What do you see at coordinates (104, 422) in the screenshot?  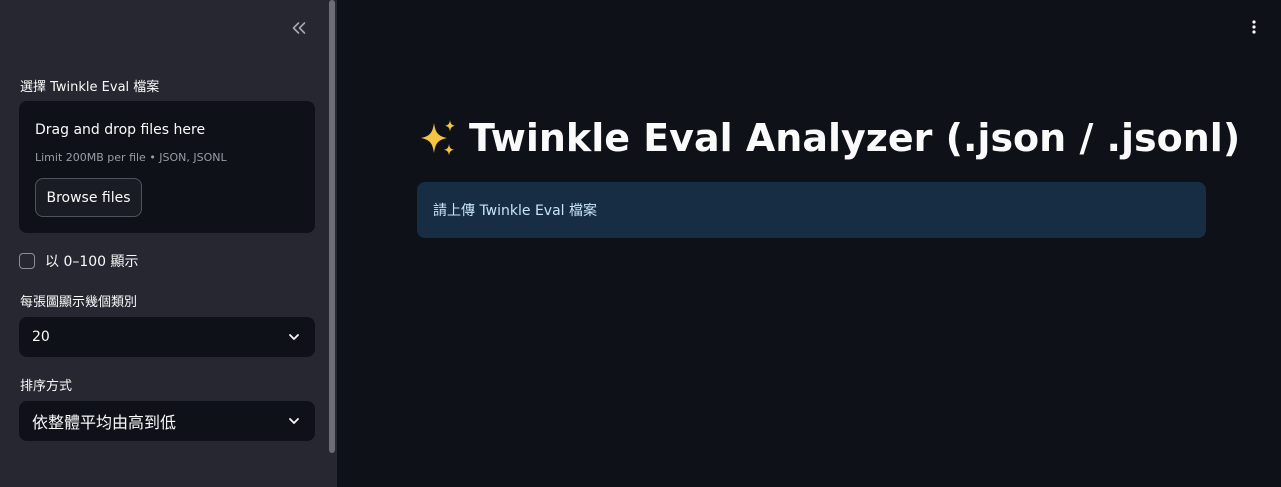 I see `sort-order-value: 依整體平均由高到低` at bounding box center [104, 422].